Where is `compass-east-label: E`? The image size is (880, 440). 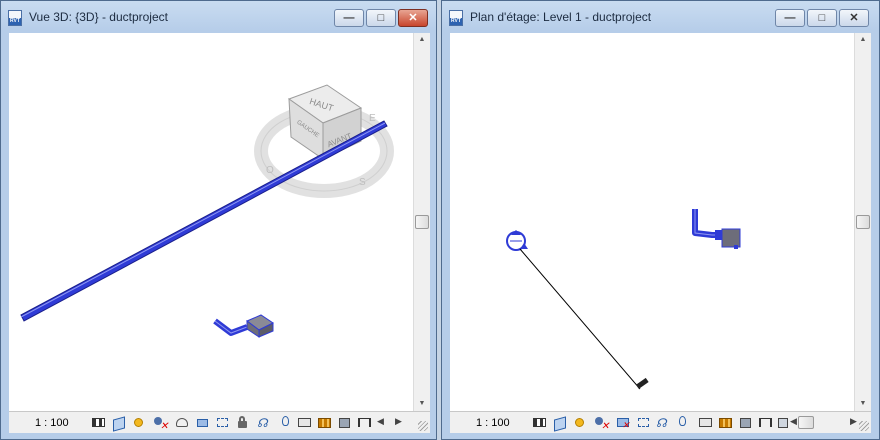
compass-east-label: E is located at coordinates (372, 118).